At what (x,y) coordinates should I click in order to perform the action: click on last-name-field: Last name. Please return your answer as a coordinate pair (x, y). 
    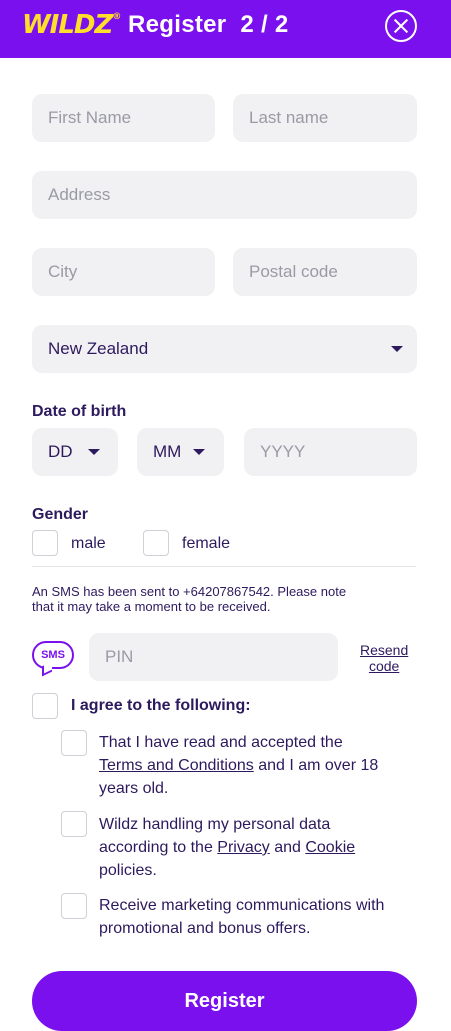
    Looking at the image, I should click on (325, 118).